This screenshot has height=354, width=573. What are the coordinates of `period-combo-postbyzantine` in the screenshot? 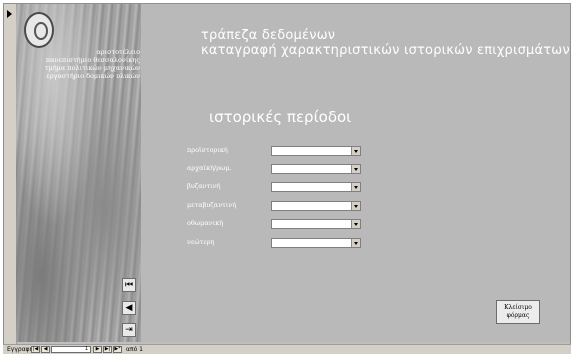 It's located at (316, 206).